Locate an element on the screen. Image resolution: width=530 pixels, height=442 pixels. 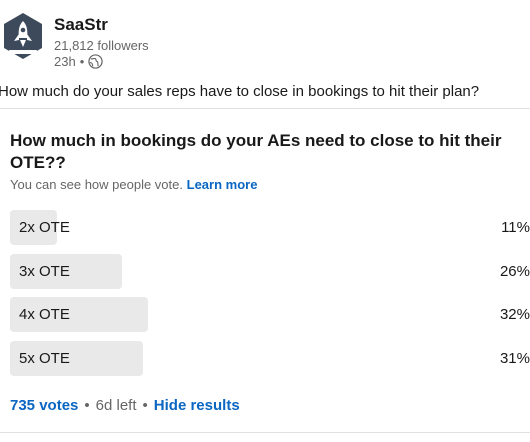
poll-option-3x: 3x OTE 26% is located at coordinates (270, 271).